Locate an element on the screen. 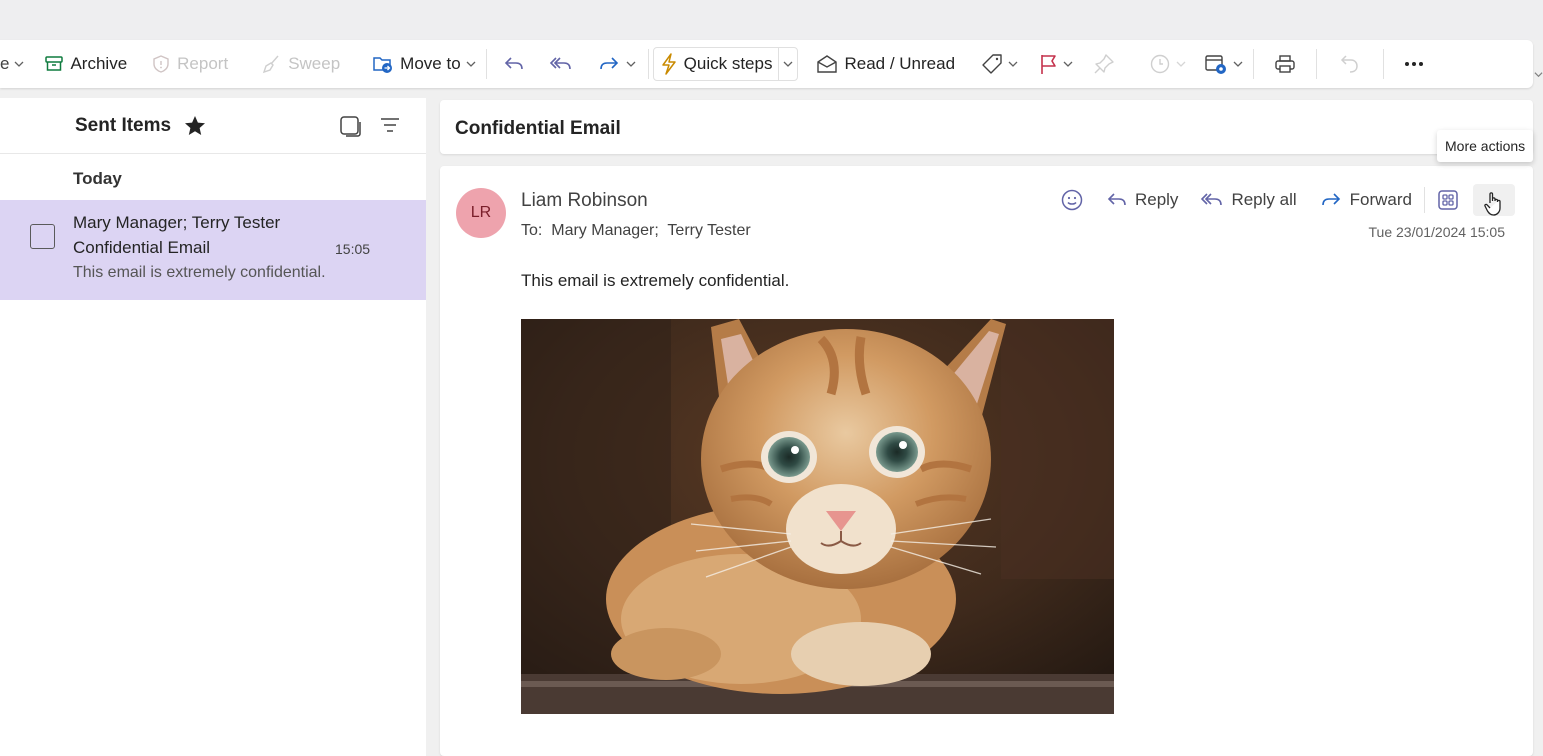  recipients-line: To: Mary Manager; Terry Tester is located at coordinates (636, 231).